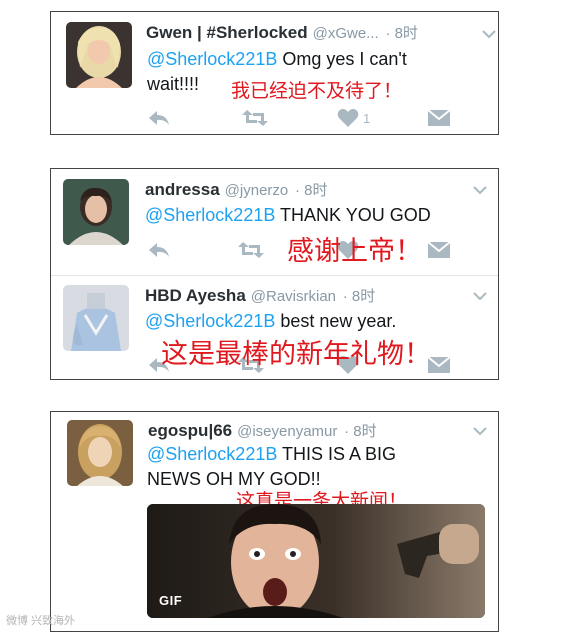  Describe the element at coordinates (296, 354) in the screenshot. I see `translation-caption: 这是最棒的新年礼物！` at that location.